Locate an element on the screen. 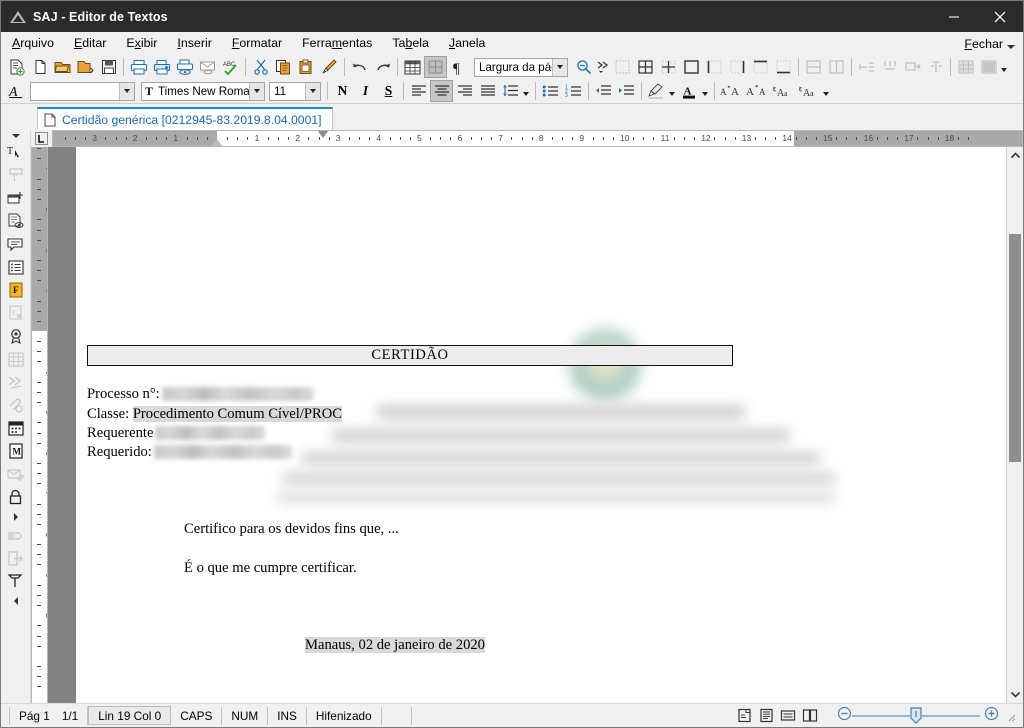 Image resolution: width=1024 pixels, height=728 pixels. lowercase-icon: Aa is located at coordinates (809, 91).